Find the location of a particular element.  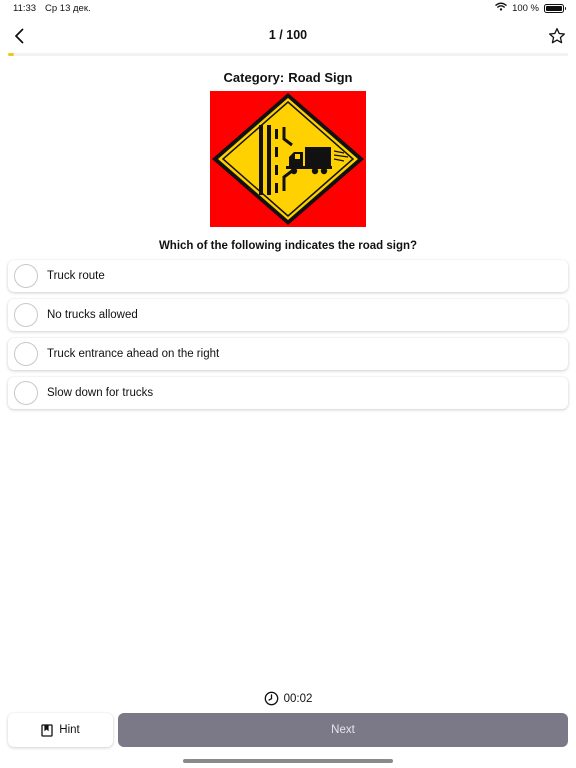

bookmark-icon is located at coordinates (47, 730).